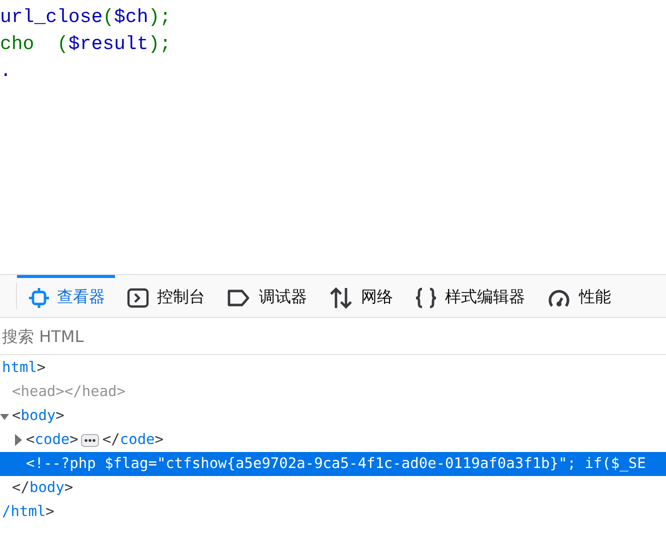 This screenshot has height=550, width=666. What do you see at coordinates (333, 440) in the screenshot?
I see `tree-node: <code> </code>` at bounding box center [333, 440].